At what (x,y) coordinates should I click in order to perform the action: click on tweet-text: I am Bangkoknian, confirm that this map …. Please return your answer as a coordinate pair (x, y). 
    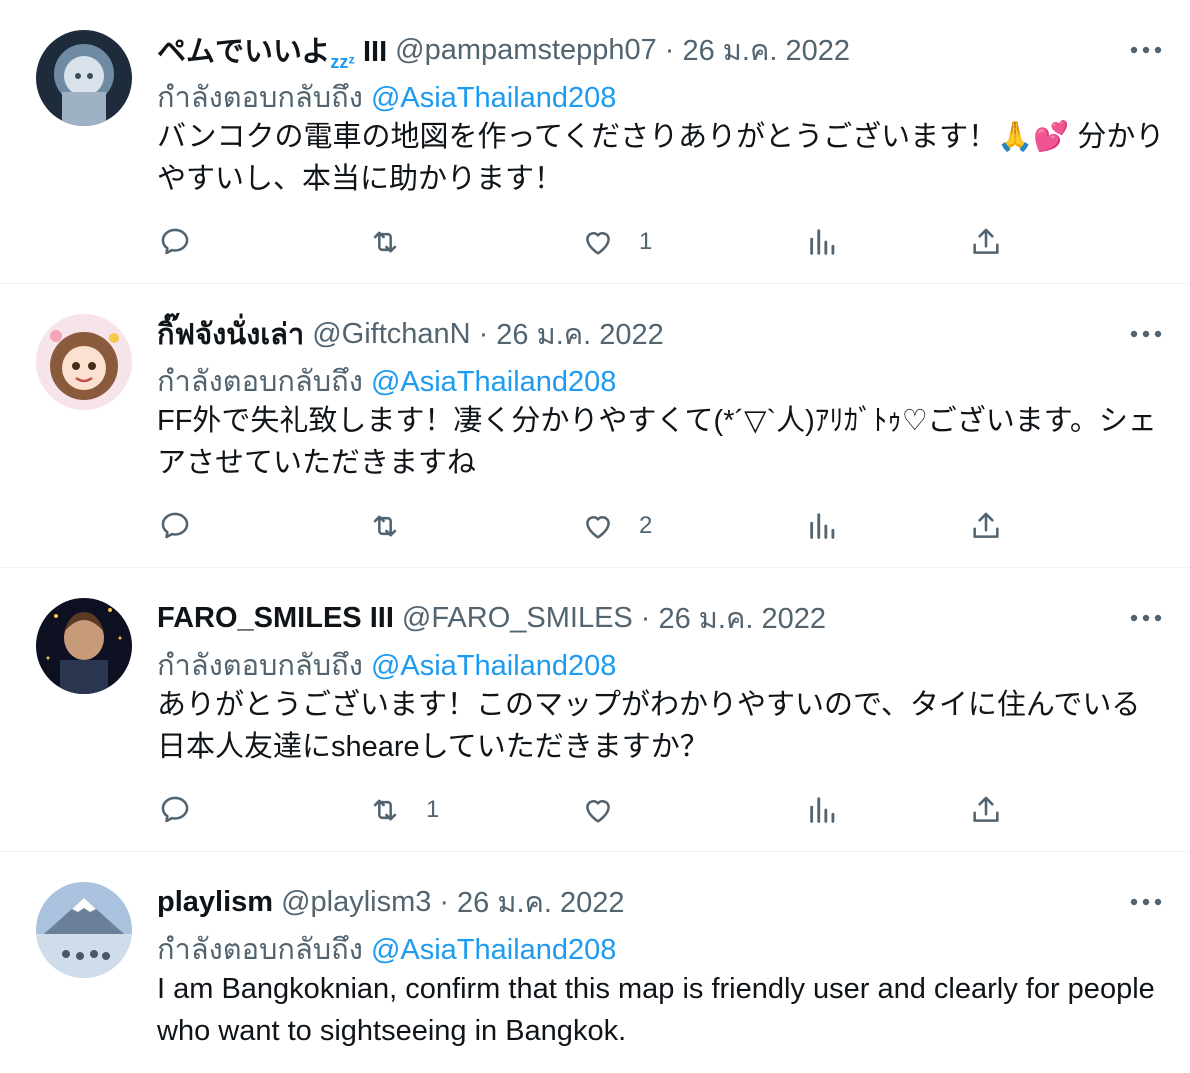
    Looking at the image, I should click on (656, 1010).